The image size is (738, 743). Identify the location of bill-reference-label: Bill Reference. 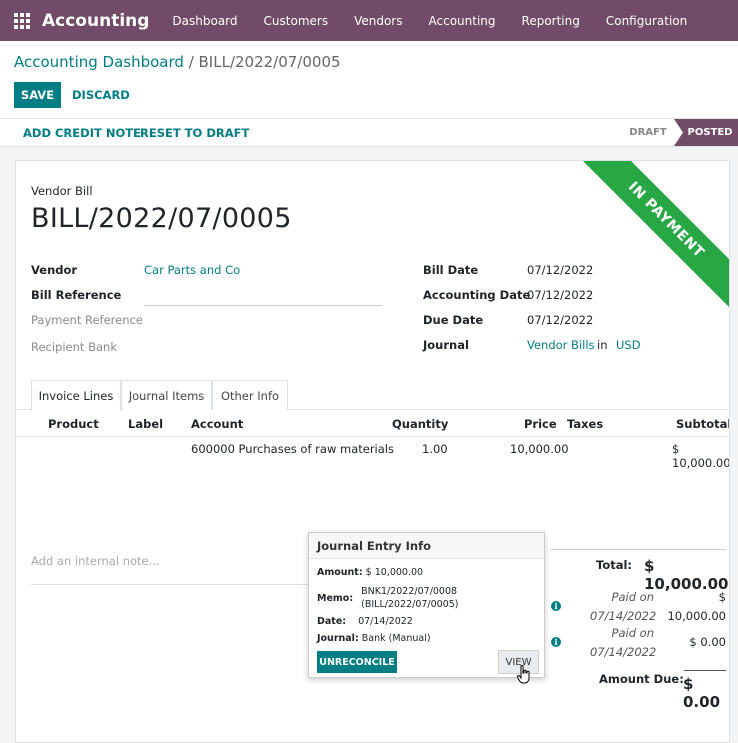
(76, 295).